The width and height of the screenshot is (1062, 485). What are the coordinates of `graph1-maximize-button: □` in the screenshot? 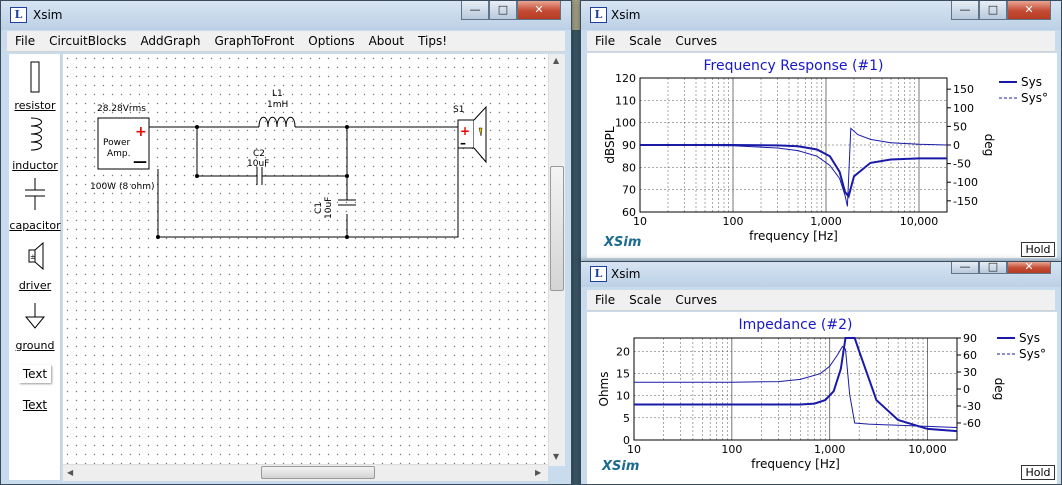 It's located at (993, 10).